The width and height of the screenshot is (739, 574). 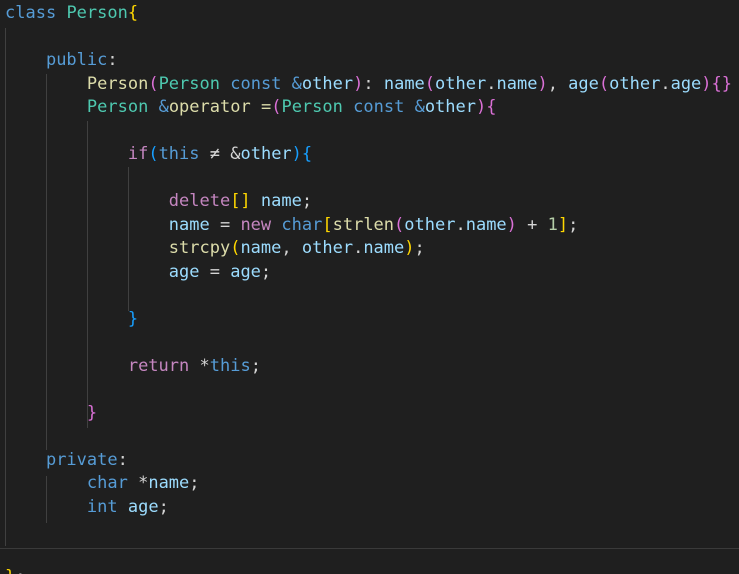 I want to click on code-token: ], so click(x=563, y=224).